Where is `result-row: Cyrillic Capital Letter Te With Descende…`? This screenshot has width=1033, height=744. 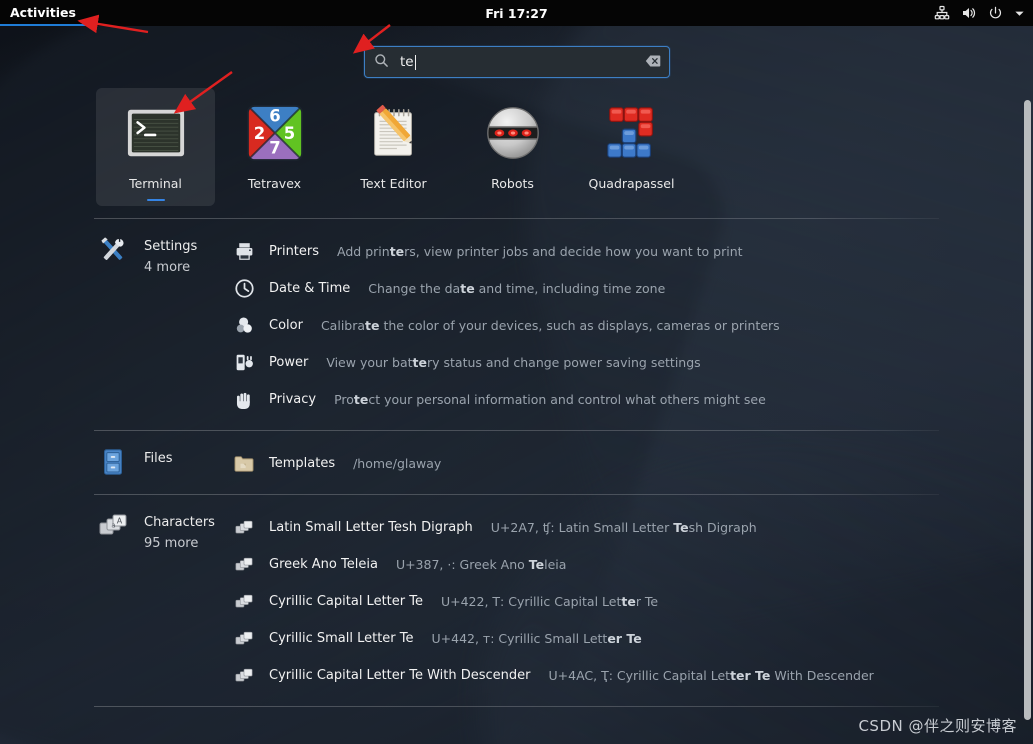 result-row: Cyrillic Capital Letter Te With Descende… is located at coordinates (592, 675).